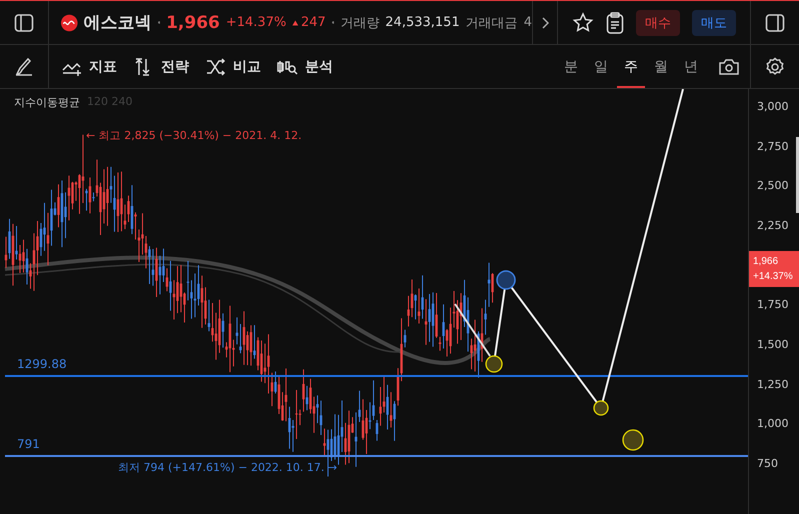 The width and height of the screenshot is (799, 514). Describe the element at coordinates (772, 423) in the screenshot. I see `axis-tick-label: 1,000` at that location.